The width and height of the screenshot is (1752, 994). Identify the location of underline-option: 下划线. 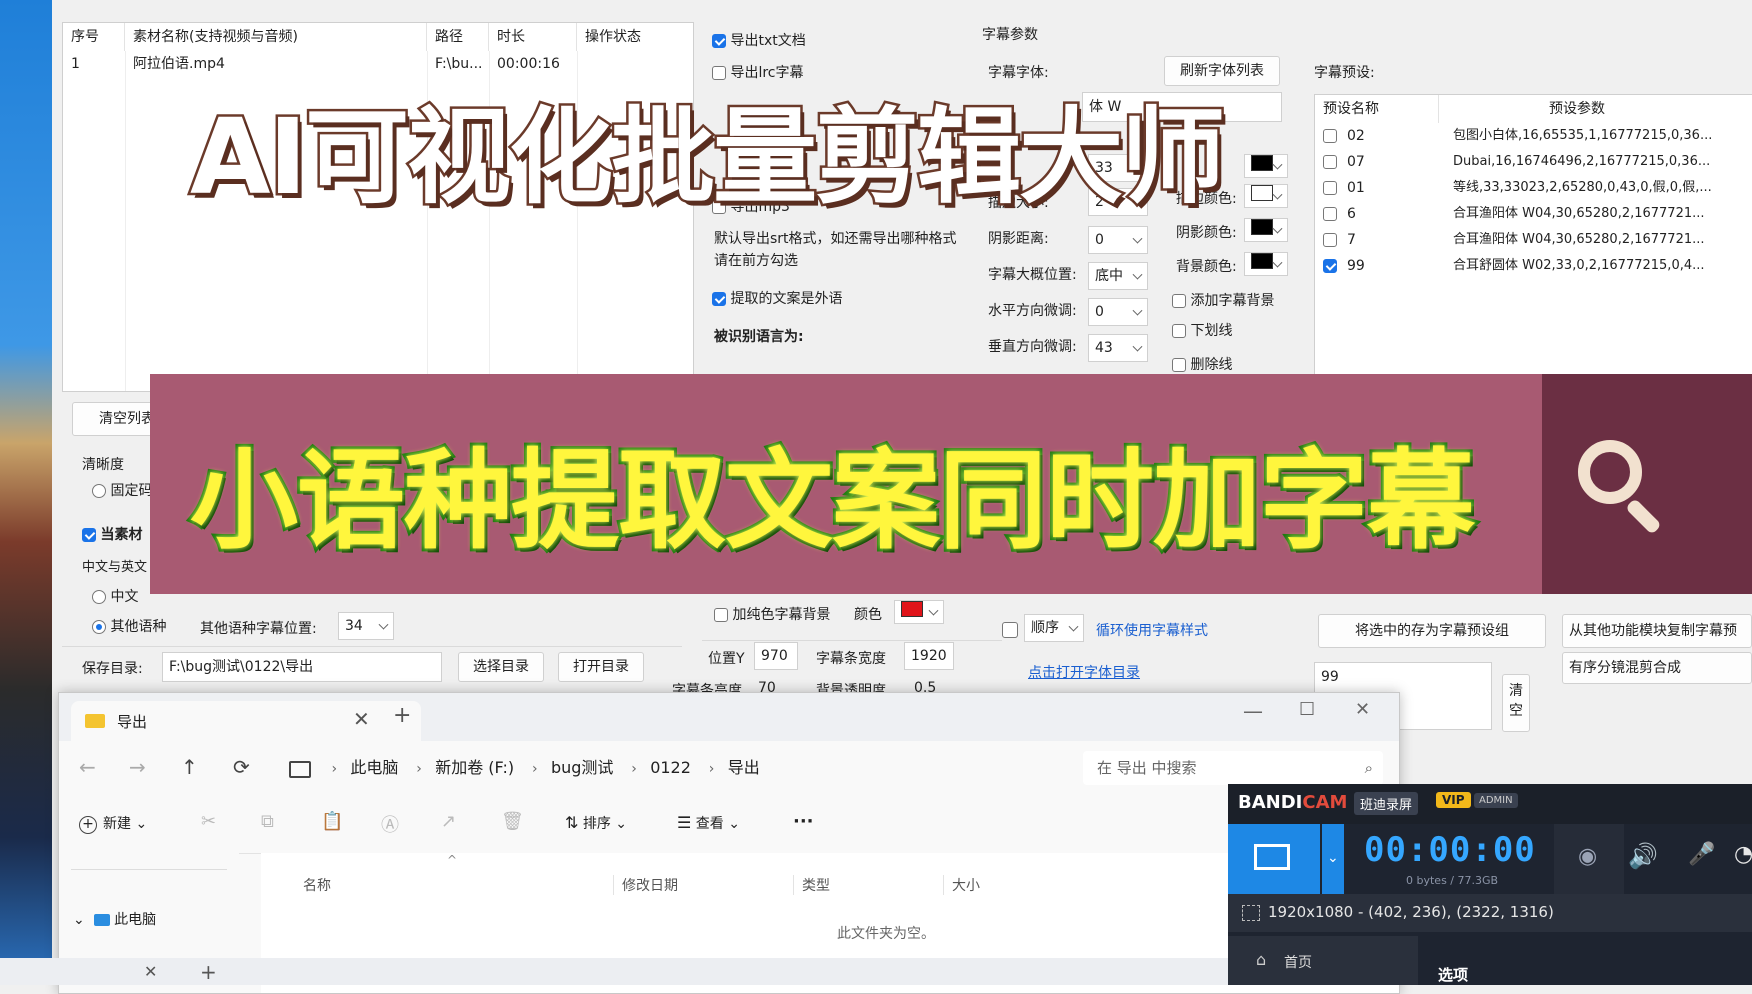
(1202, 330).